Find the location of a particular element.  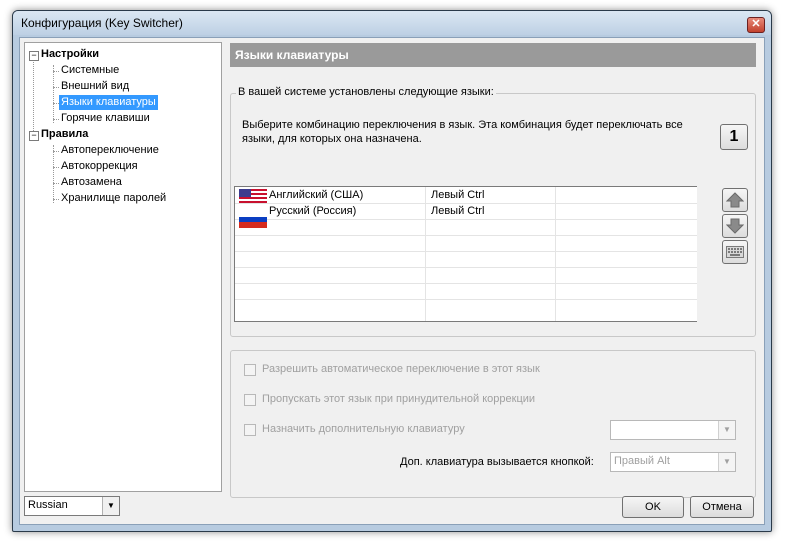

close-icon: ✕ is located at coordinates (756, 24).